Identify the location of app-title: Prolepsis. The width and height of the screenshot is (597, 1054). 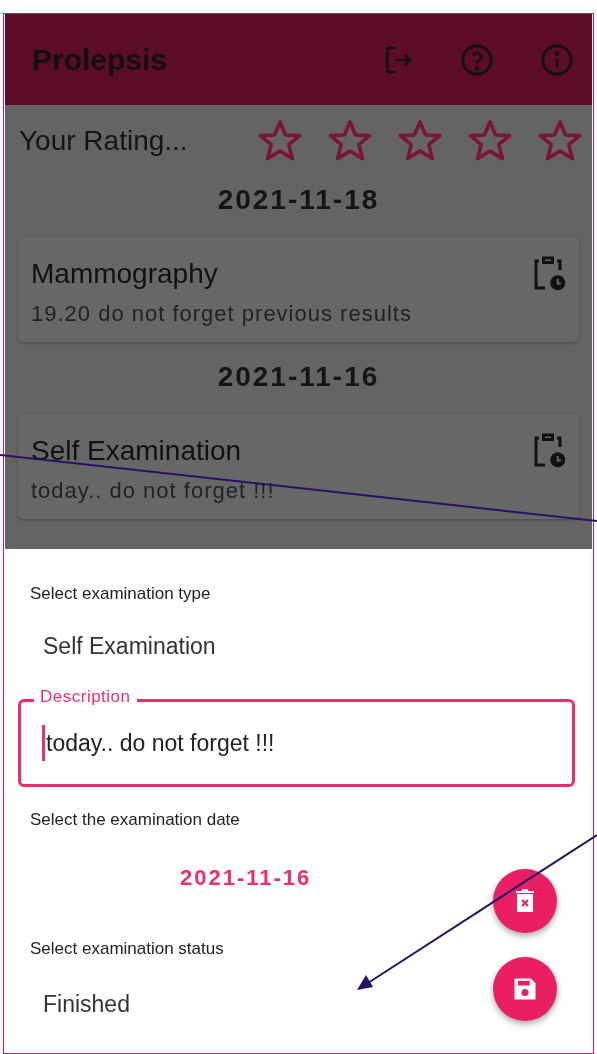
(100, 60).